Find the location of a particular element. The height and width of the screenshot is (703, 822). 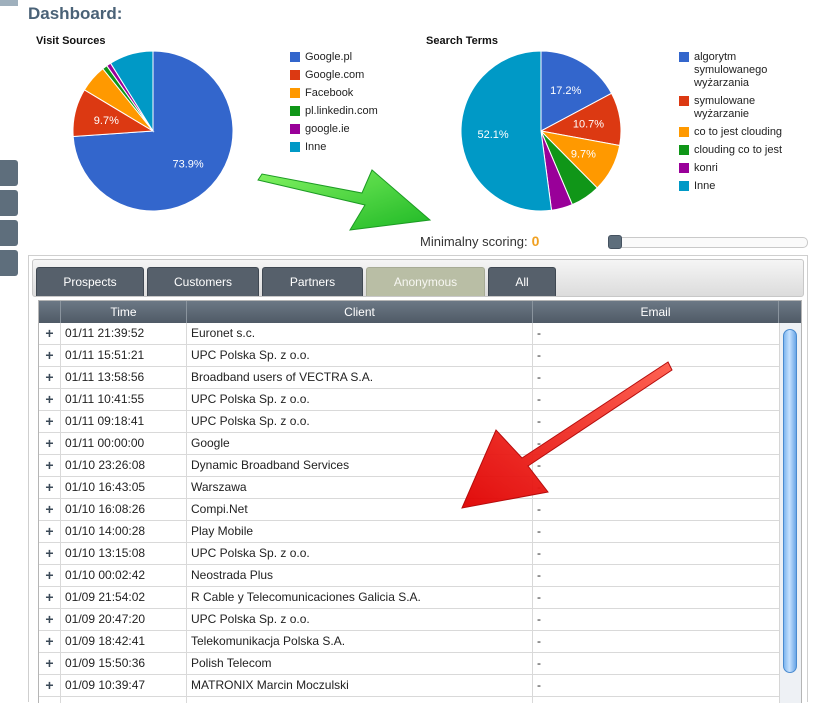

table-row: +01/11 21:39:52 Euronet s.c. - is located at coordinates (409, 334).